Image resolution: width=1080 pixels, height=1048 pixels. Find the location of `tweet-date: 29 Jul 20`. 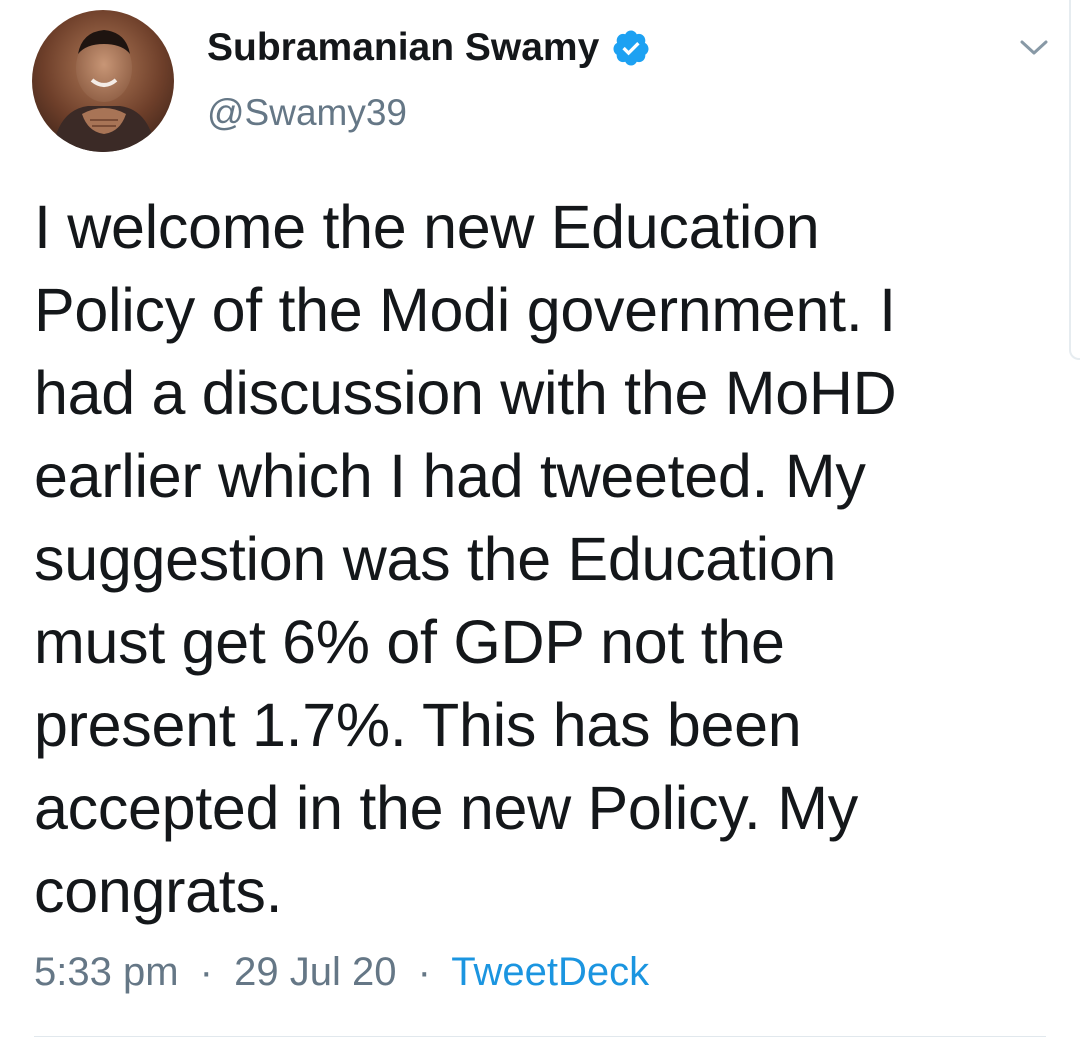

tweet-date: 29 Jul 20 is located at coordinates (315, 972).